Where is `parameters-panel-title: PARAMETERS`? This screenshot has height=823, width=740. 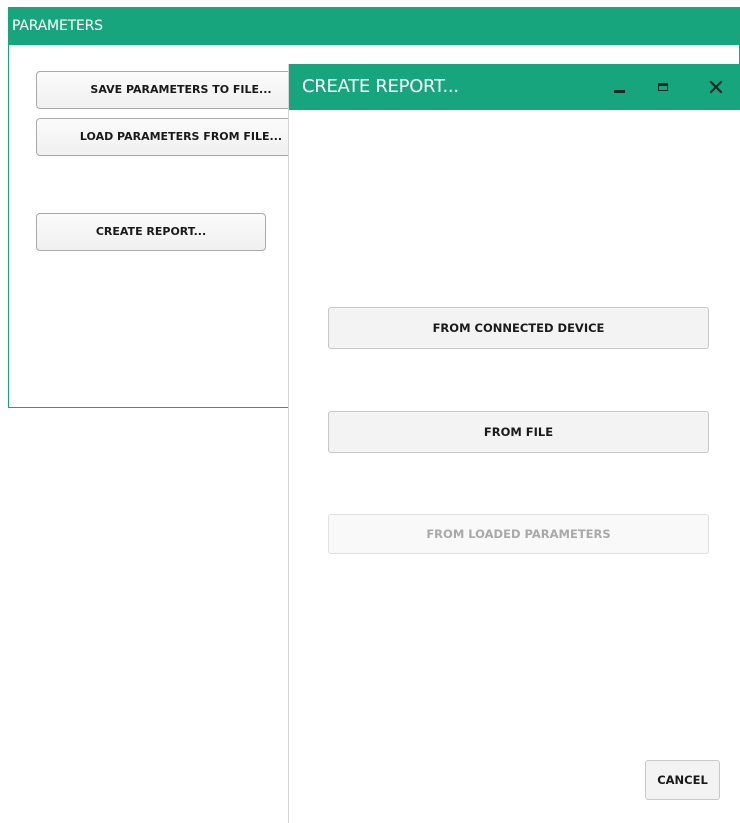
parameters-panel-title: PARAMETERS is located at coordinates (374, 26).